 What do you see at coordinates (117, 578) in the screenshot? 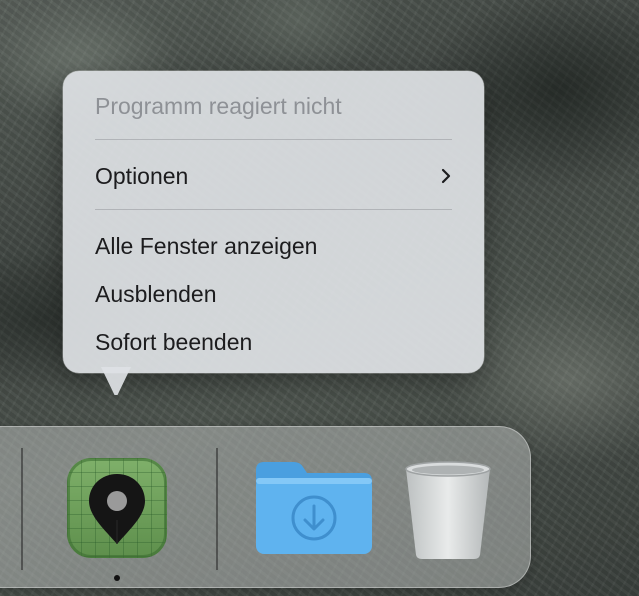
I see `running-indicator` at bounding box center [117, 578].